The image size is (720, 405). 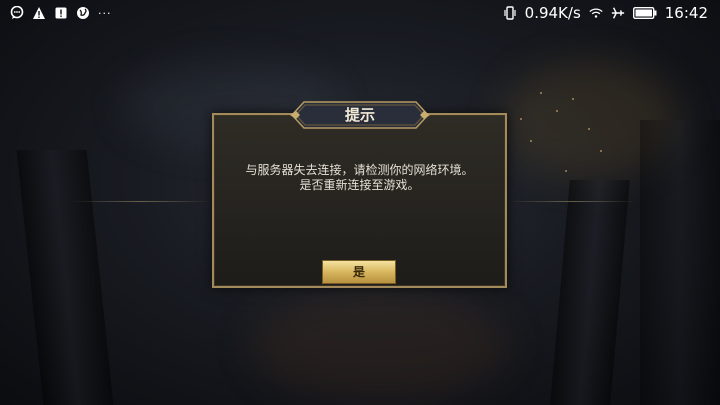 I want to click on more-notifications-icon: ···, so click(x=105, y=13).